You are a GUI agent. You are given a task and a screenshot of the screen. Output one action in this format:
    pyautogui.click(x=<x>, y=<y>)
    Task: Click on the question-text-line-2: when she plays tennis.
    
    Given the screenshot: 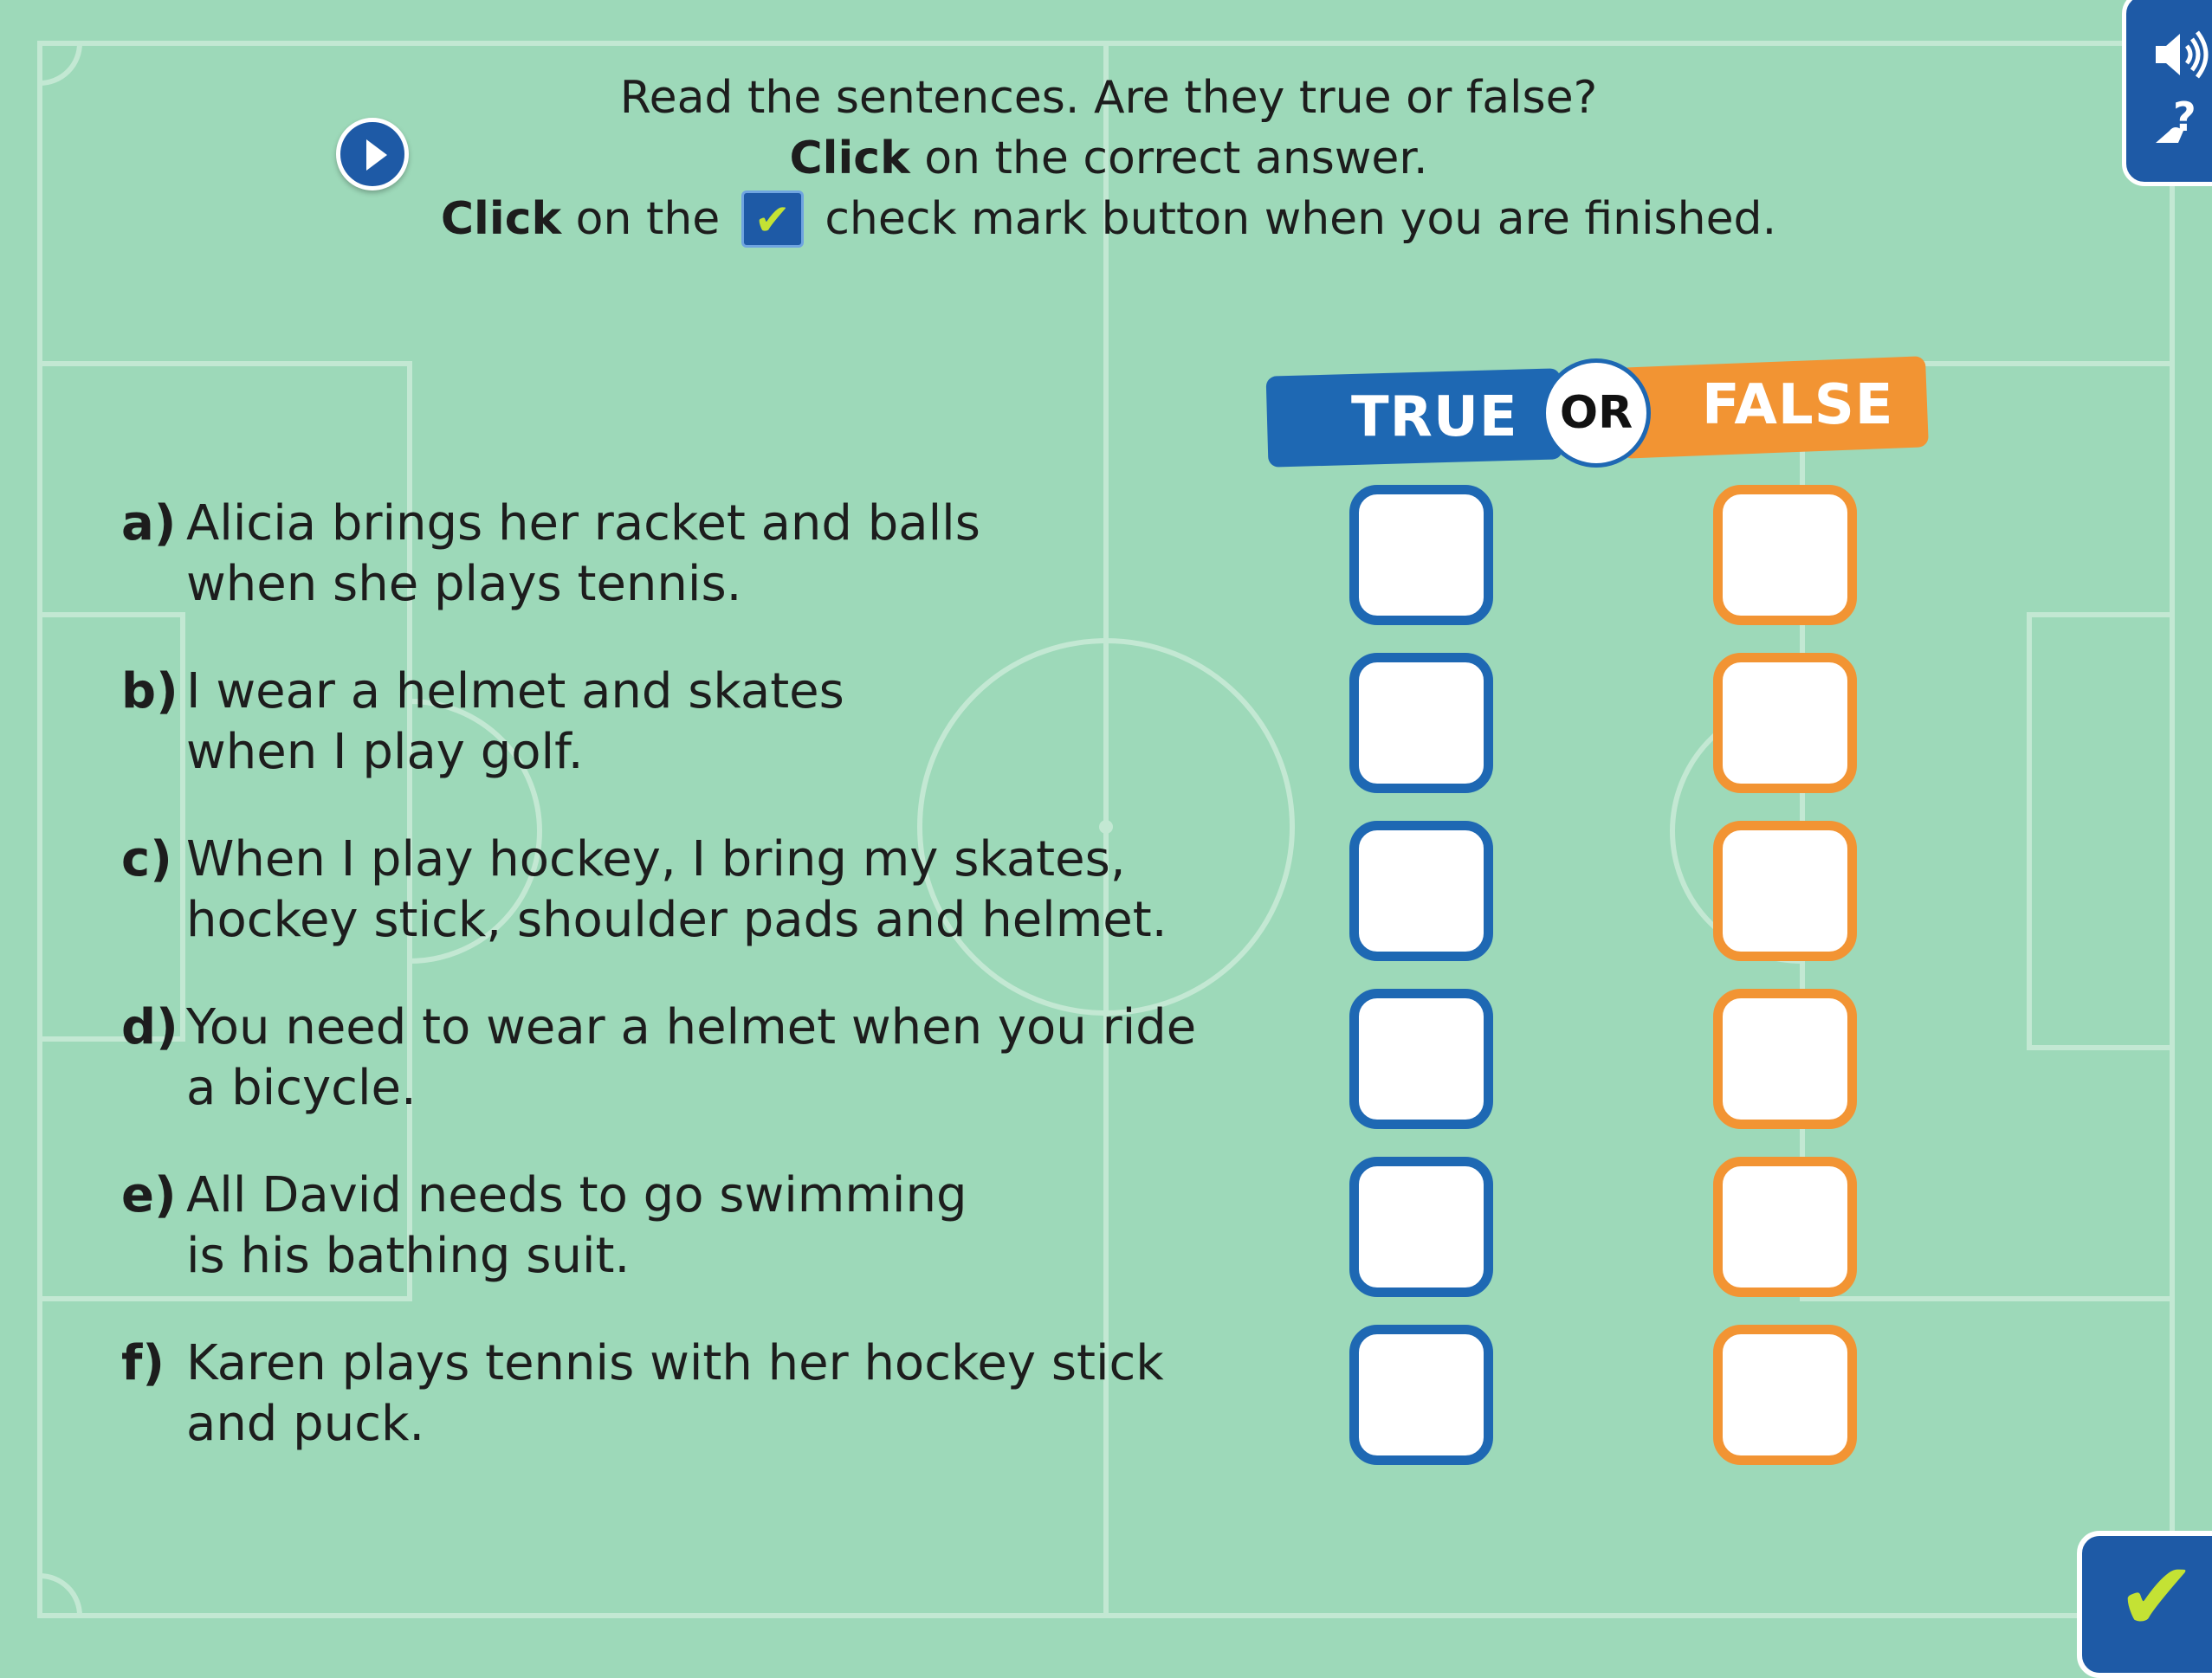 What is the action you would take?
    pyautogui.click(x=464, y=584)
    